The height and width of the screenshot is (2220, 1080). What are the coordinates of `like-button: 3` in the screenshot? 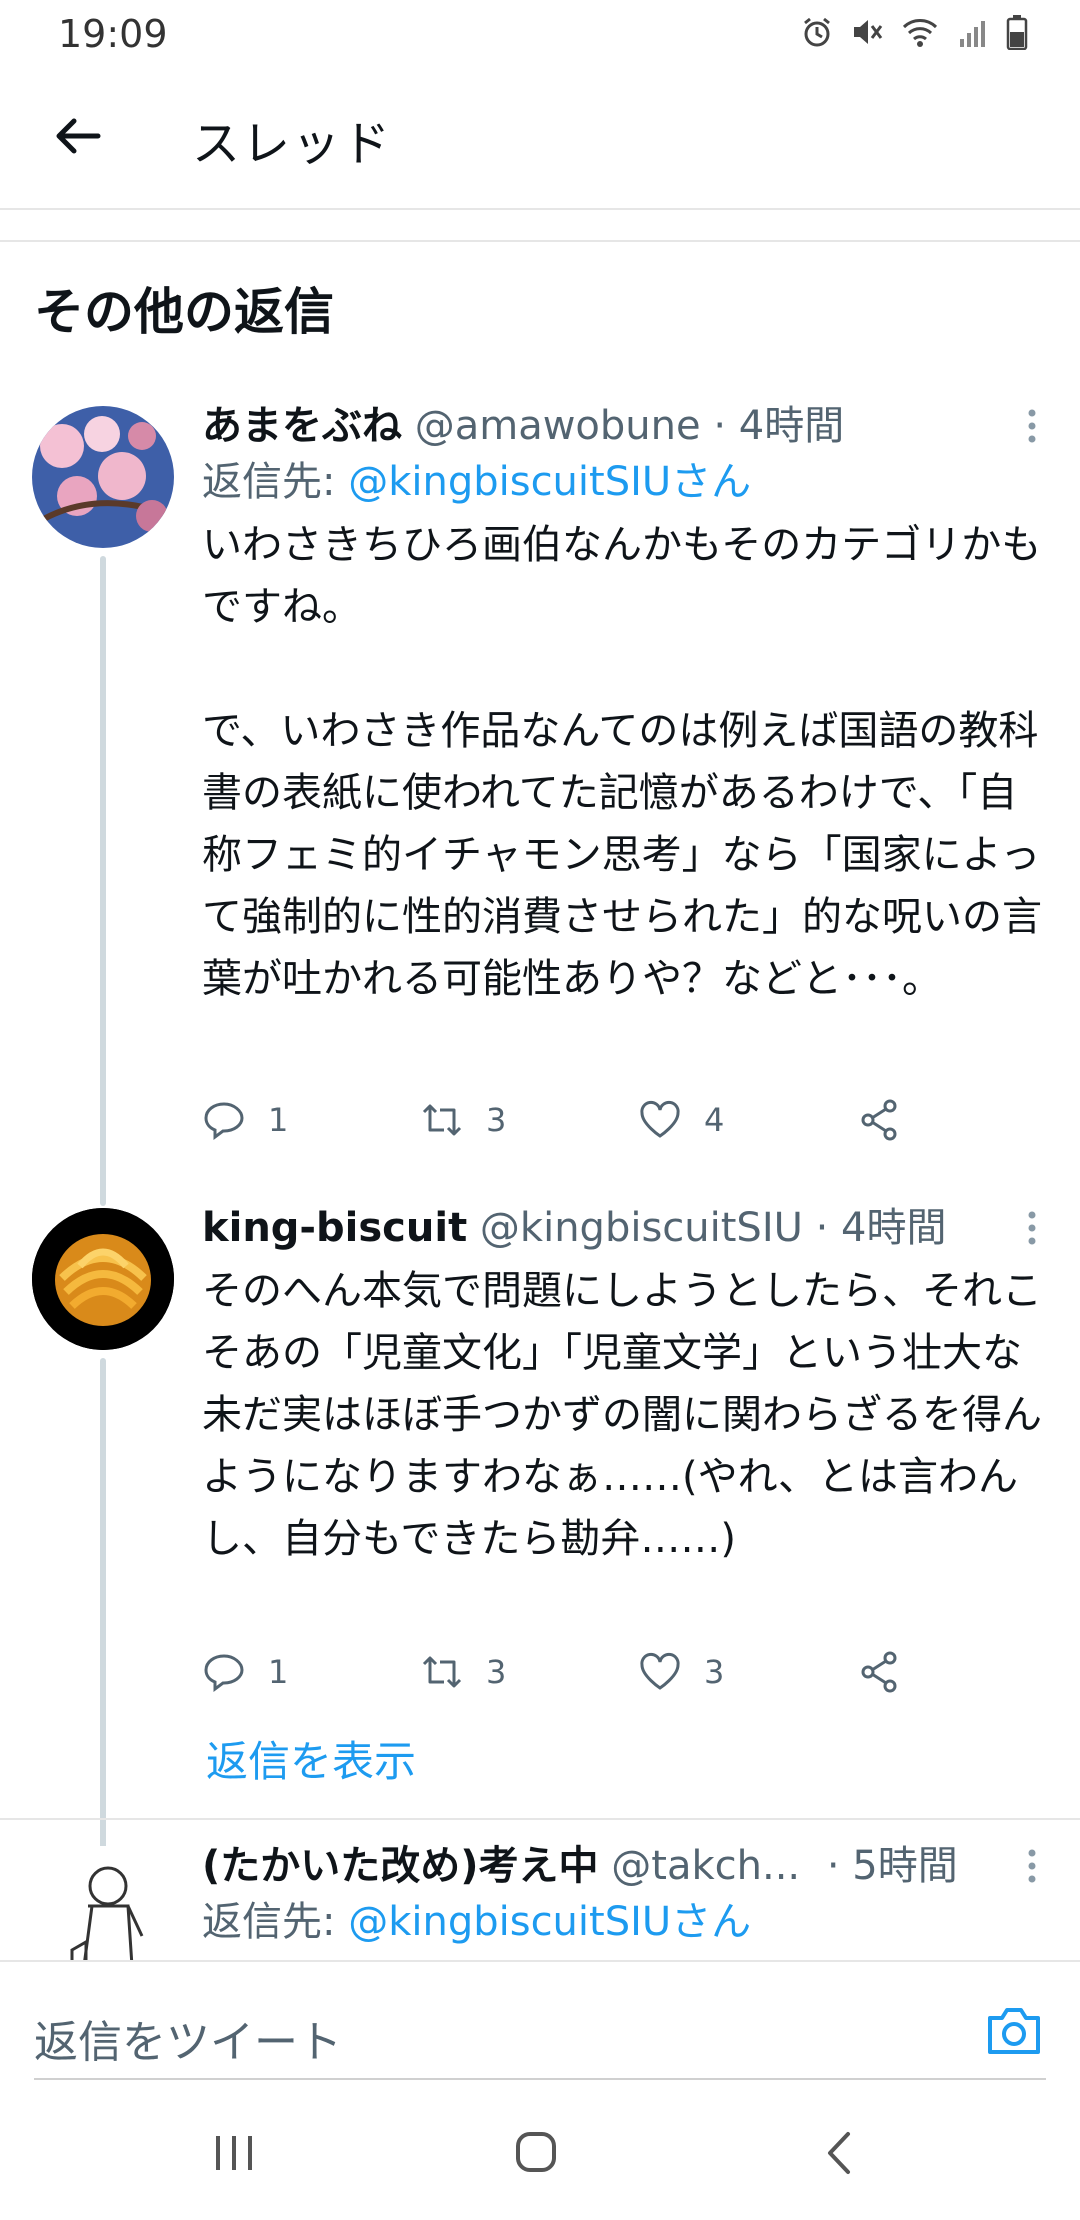 It's located at (681, 1672).